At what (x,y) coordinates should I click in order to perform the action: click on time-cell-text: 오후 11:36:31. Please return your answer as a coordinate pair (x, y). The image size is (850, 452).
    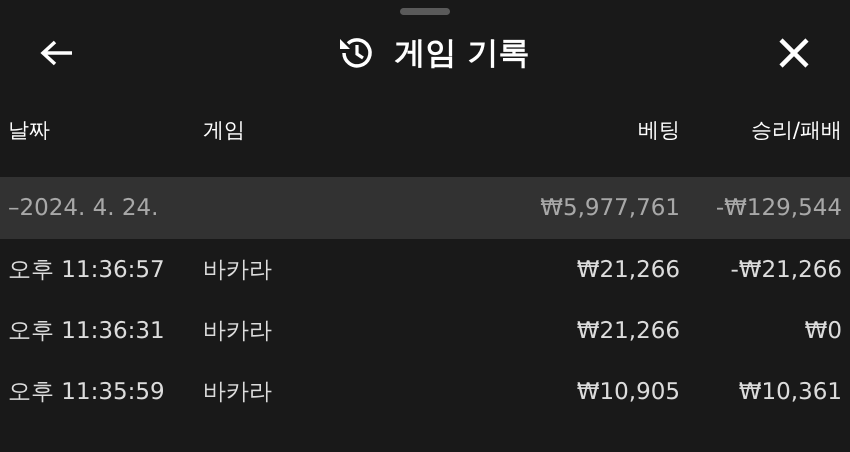
    Looking at the image, I should click on (87, 331).